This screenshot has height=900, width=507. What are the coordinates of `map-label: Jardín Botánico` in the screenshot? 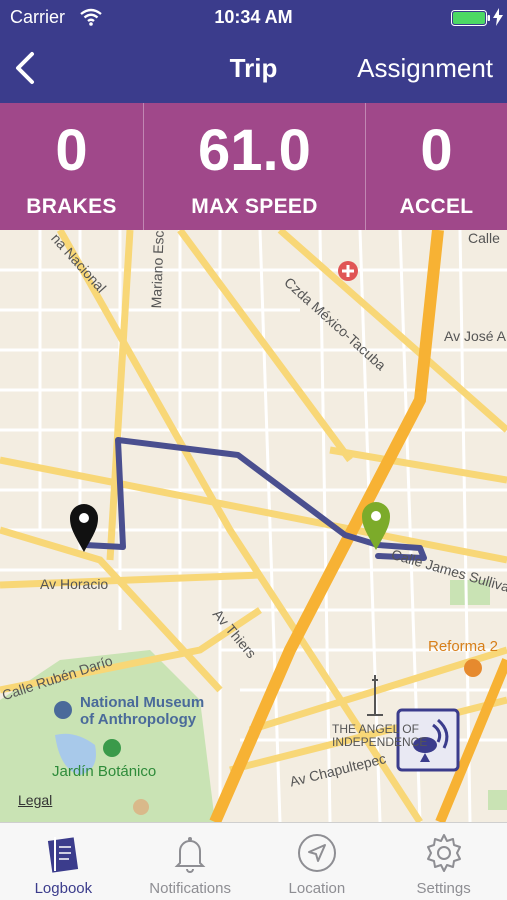 It's located at (104, 771).